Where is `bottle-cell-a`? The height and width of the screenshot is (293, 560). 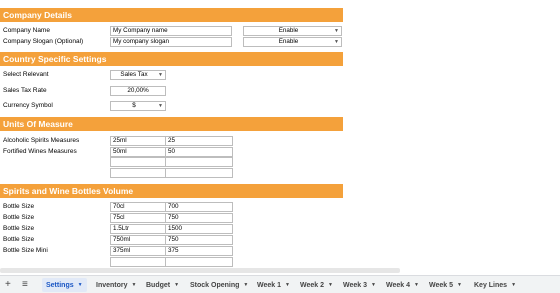
bottle-cell-a is located at coordinates (138, 262).